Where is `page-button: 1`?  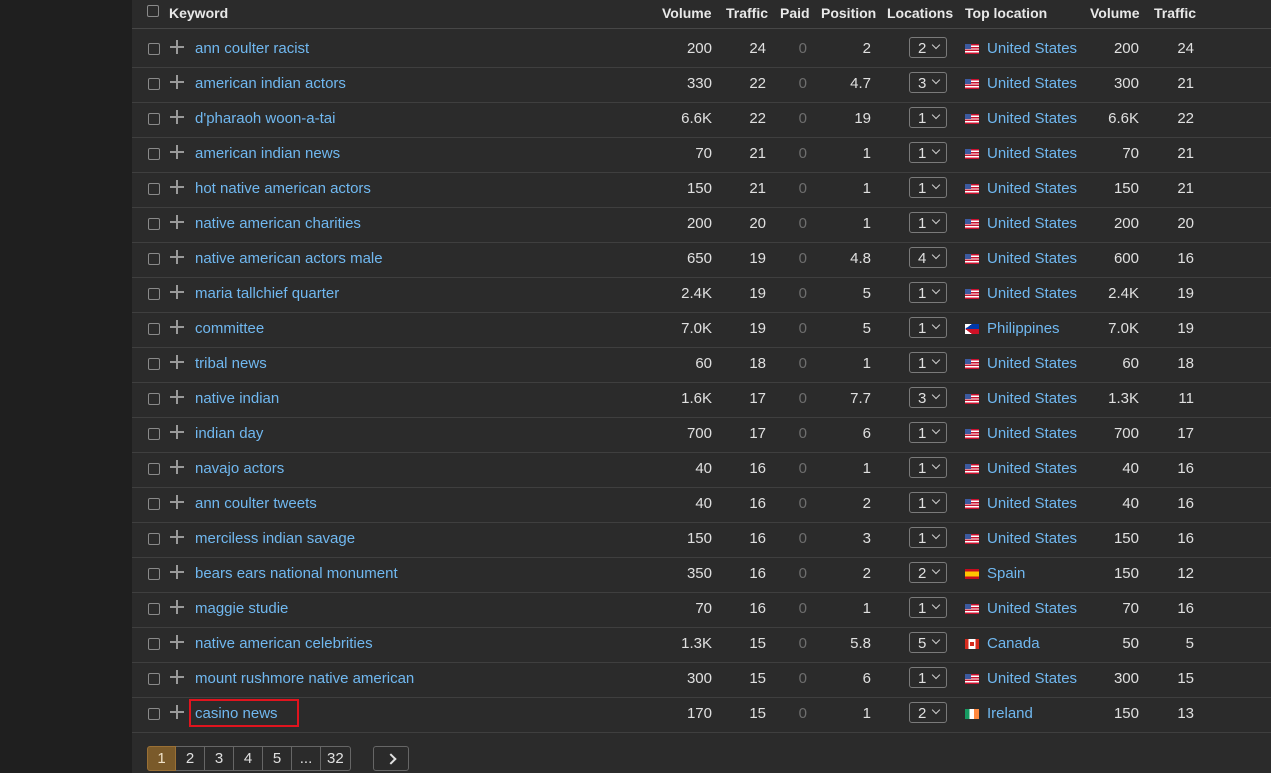
page-button: 1 is located at coordinates (161, 758).